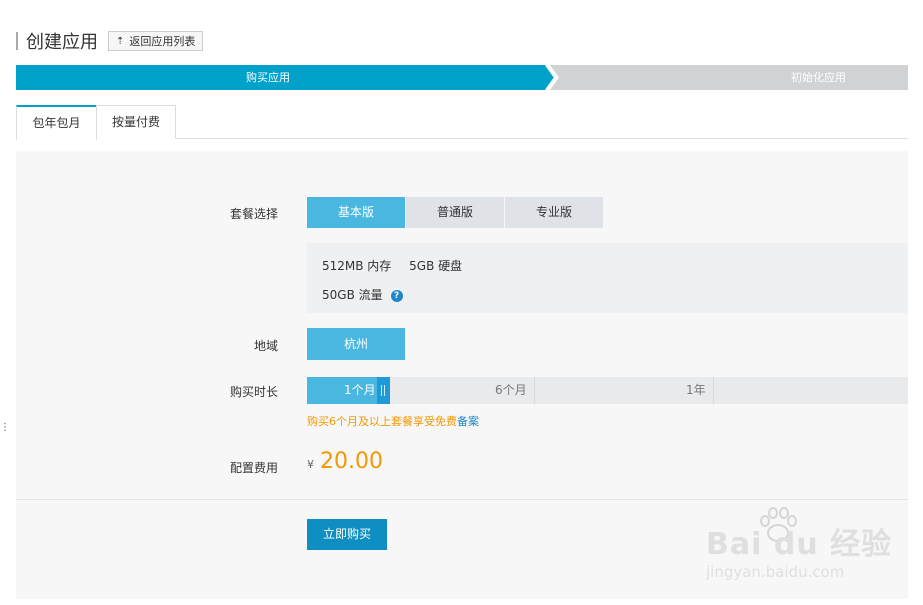 The image size is (923, 605). Describe the element at coordinates (462, 499) in the screenshot. I see `divider` at that location.